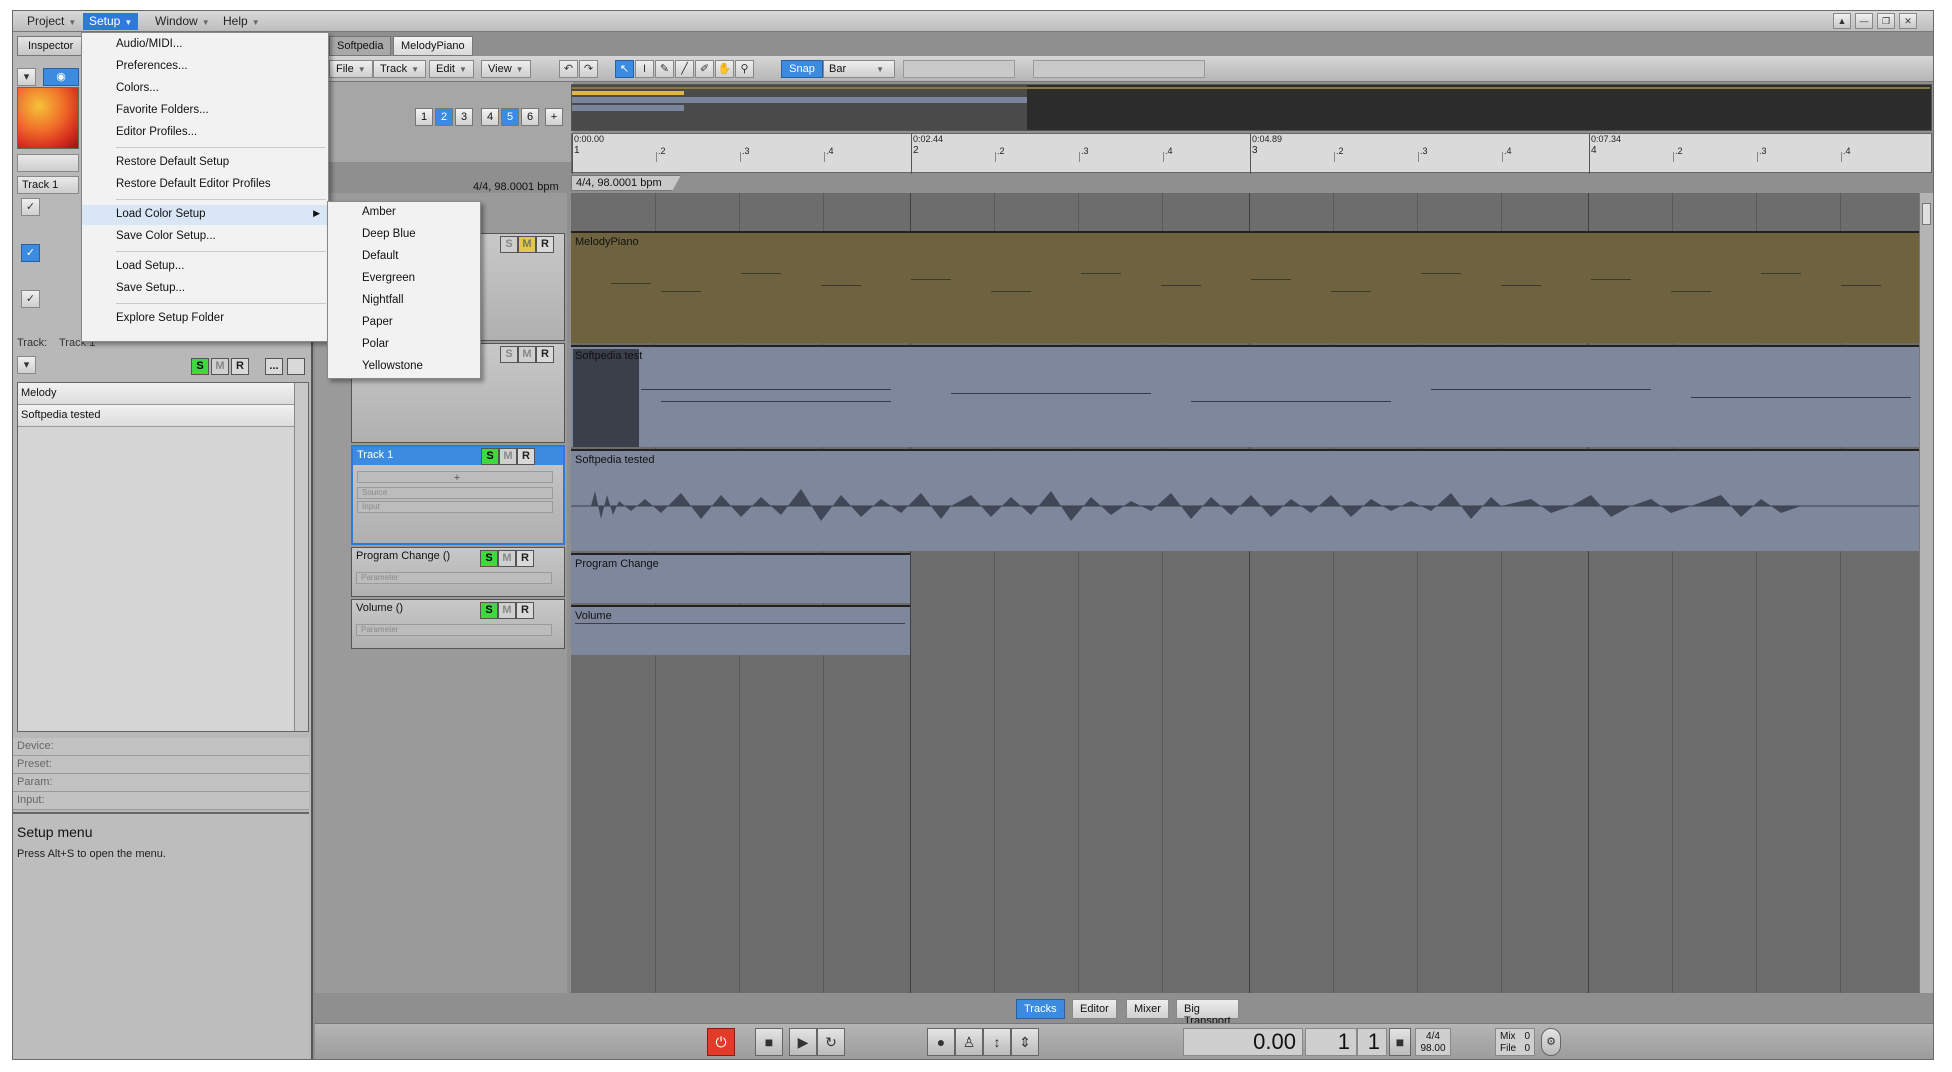 Image resolution: width=1952 pixels, height=1072 pixels. I want to click on menu-item-load-color-setup: Load Color Setup ▶, so click(205, 215).